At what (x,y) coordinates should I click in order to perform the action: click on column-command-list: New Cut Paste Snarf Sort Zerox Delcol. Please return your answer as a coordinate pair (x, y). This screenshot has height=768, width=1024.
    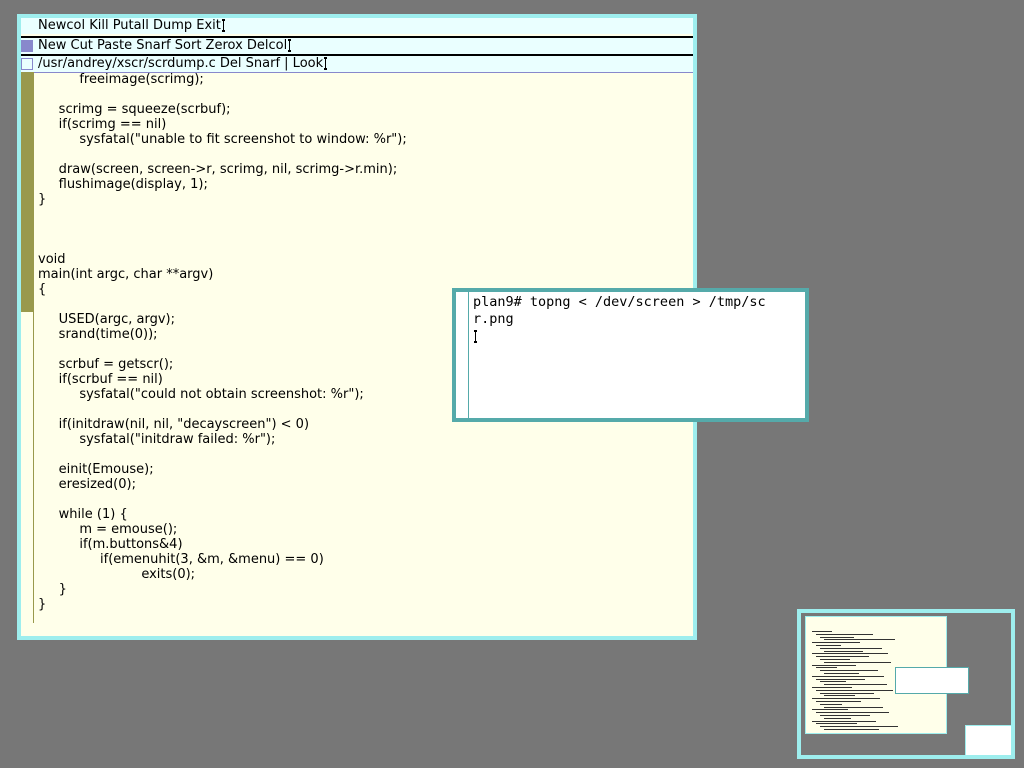
    Looking at the image, I should click on (162, 45).